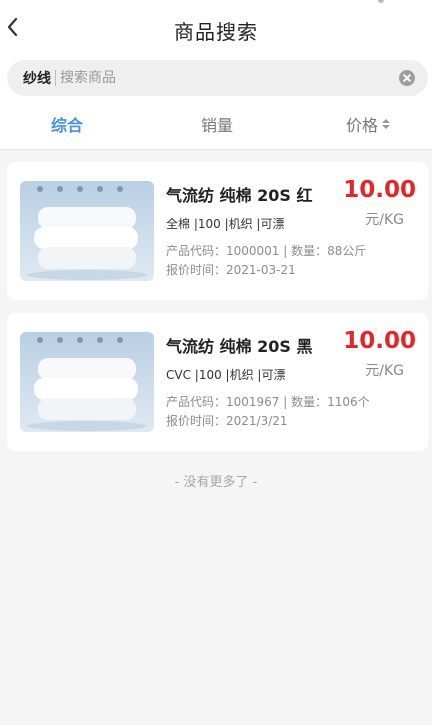 This screenshot has height=725, width=432. I want to click on tab-comprehensive: 综合, so click(67, 124).